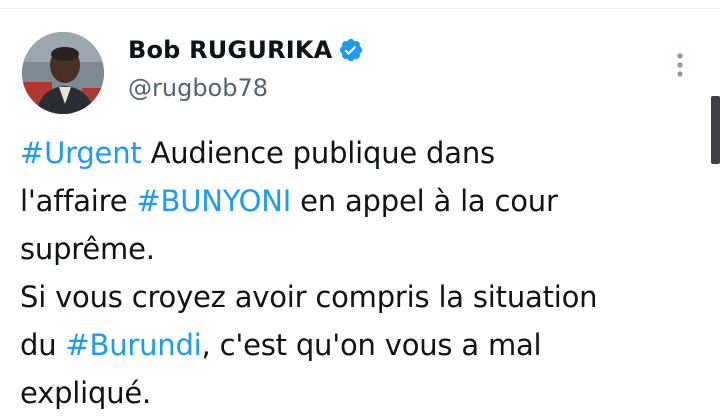  I want to click on tweet-text-segment: du, so click(43, 345).